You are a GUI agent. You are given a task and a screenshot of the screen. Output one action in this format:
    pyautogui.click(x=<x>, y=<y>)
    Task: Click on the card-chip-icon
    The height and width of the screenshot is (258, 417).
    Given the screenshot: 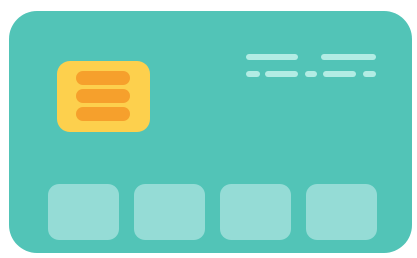 What is the action you would take?
    pyautogui.click(x=103, y=96)
    